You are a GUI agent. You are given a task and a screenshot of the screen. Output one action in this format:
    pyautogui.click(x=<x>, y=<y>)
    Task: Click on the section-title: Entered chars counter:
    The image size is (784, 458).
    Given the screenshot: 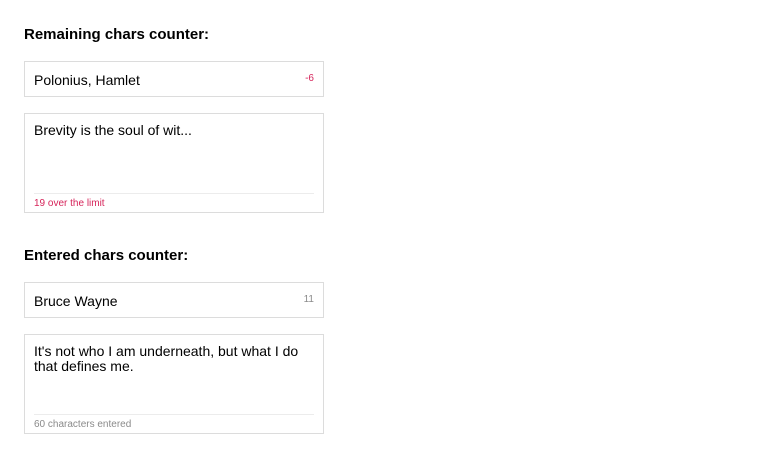 What is the action you would take?
    pyautogui.click(x=106, y=255)
    